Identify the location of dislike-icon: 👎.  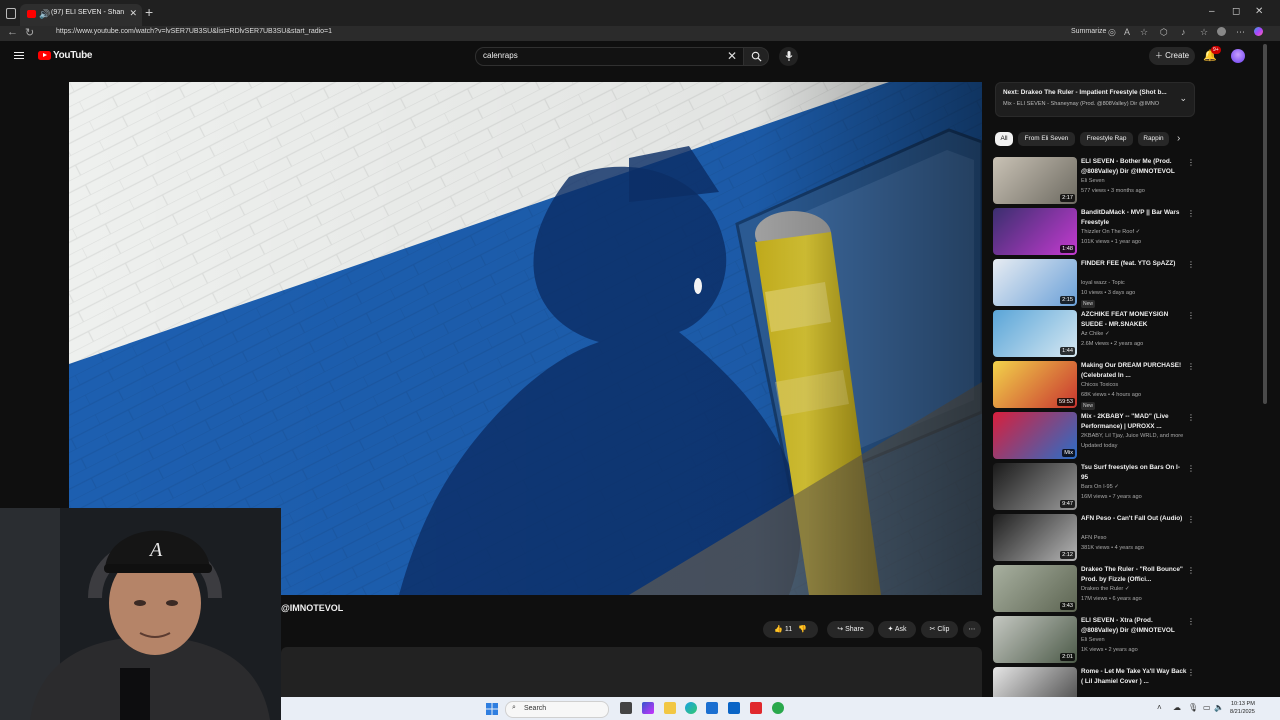
(802, 629).